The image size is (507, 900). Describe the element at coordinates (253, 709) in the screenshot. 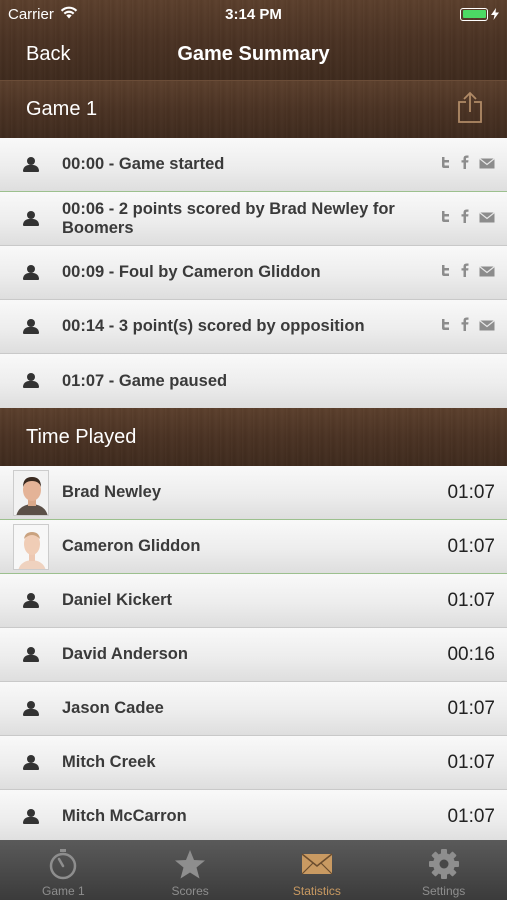

I see `player-row: Jason Cadee 01:07` at that location.